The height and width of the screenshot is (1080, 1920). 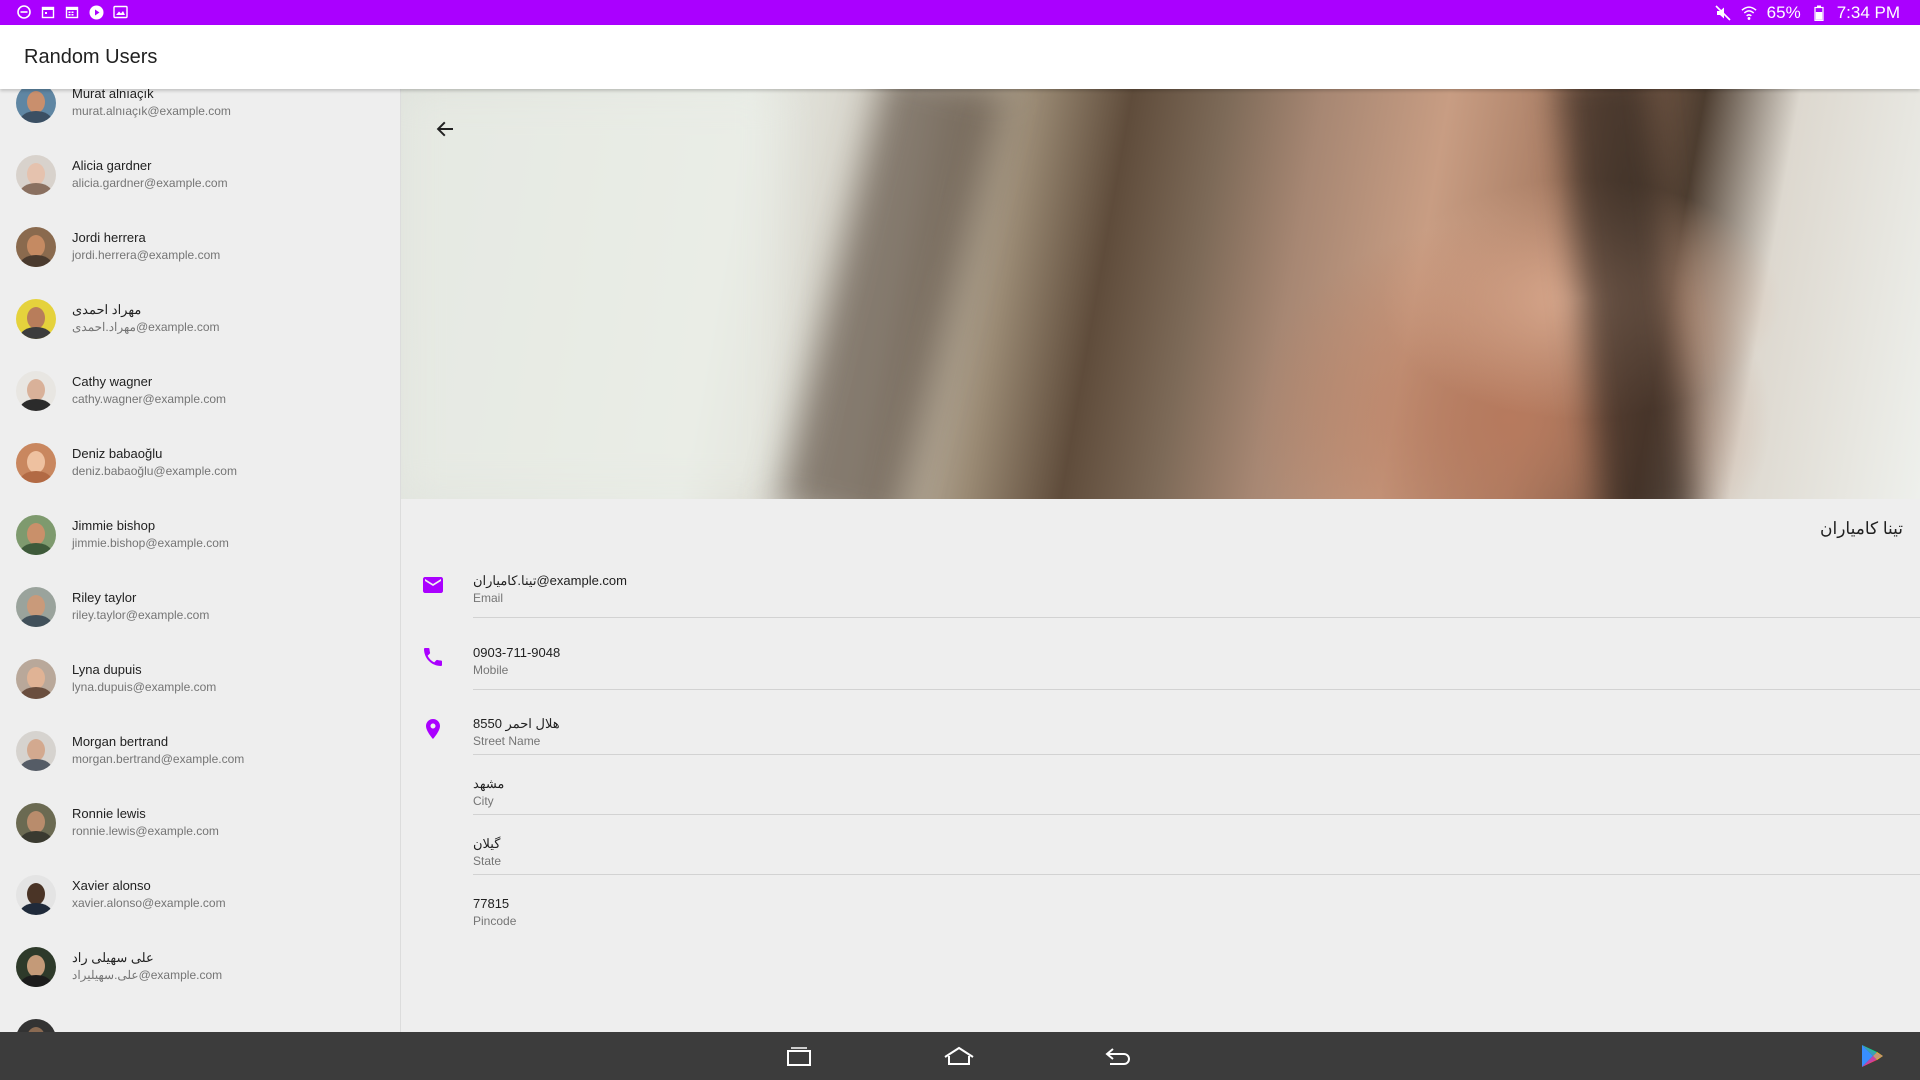 What do you see at coordinates (200, 823) in the screenshot?
I see `list-item: Ronnie lewis ronnie.lewis@example.com` at bounding box center [200, 823].